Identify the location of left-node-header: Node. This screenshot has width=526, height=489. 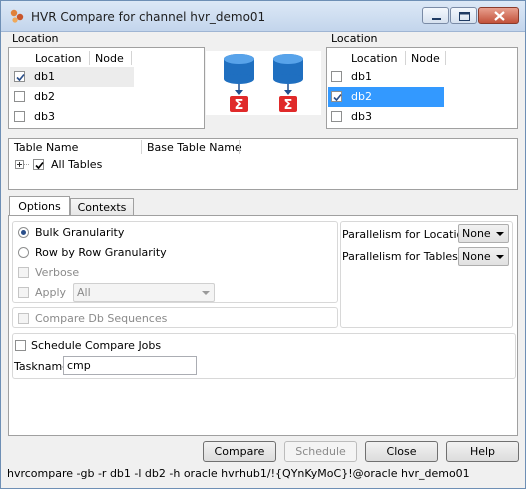
(109, 58).